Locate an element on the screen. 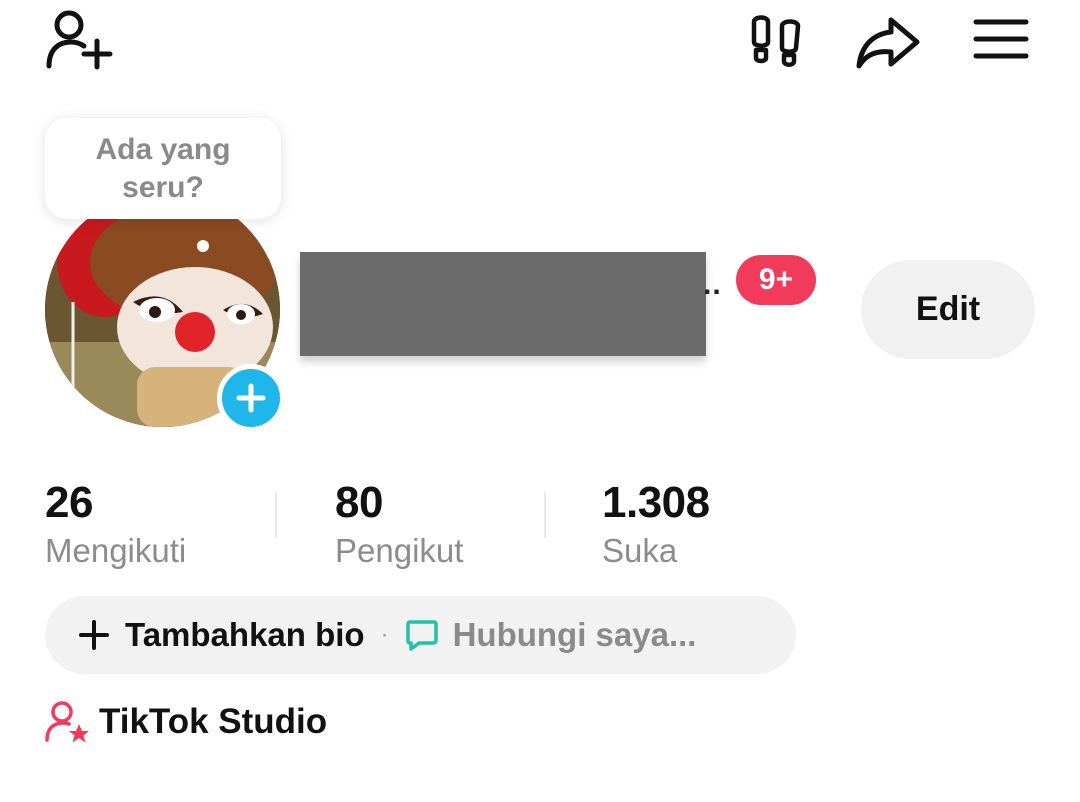 Image resolution: width=1080 pixels, height=802 pixels. tooltip-text: Ada yang seru? is located at coordinates (163, 168).